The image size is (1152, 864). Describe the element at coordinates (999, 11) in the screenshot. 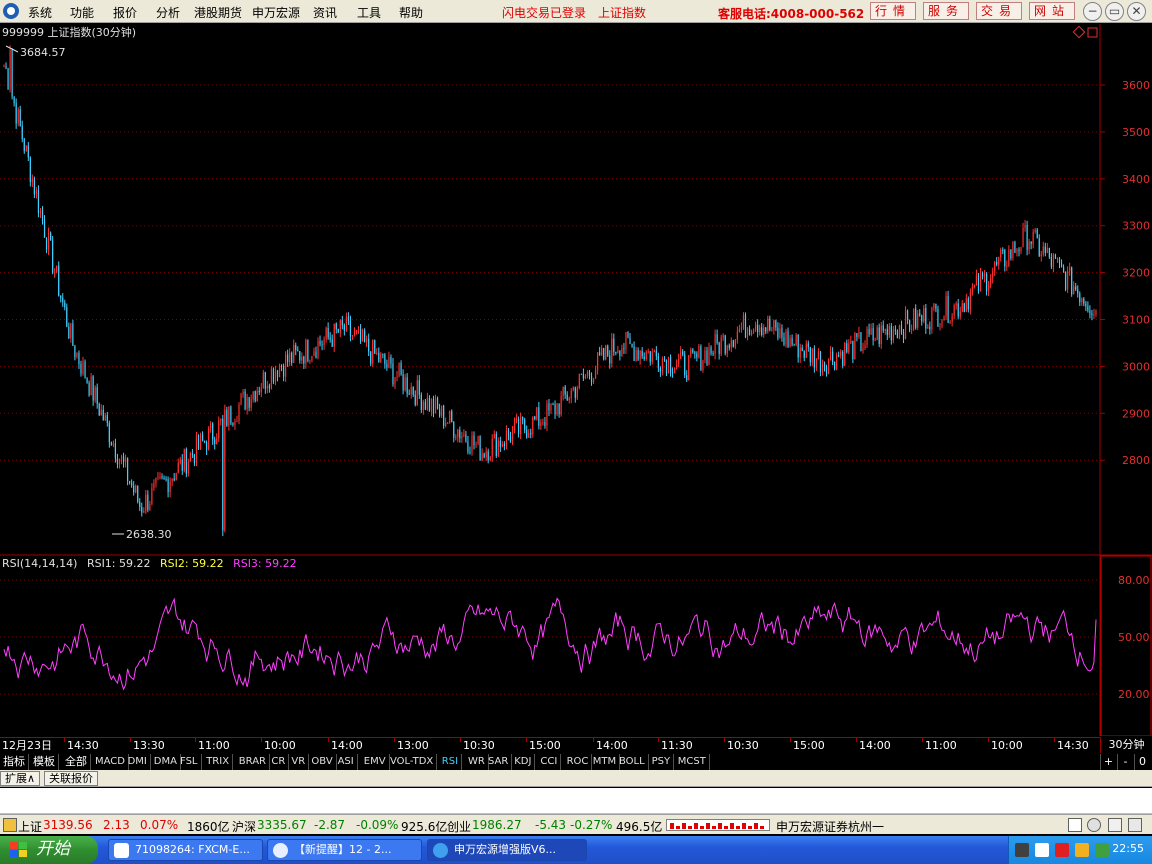

I see `nav-button-trade: 交易` at that location.